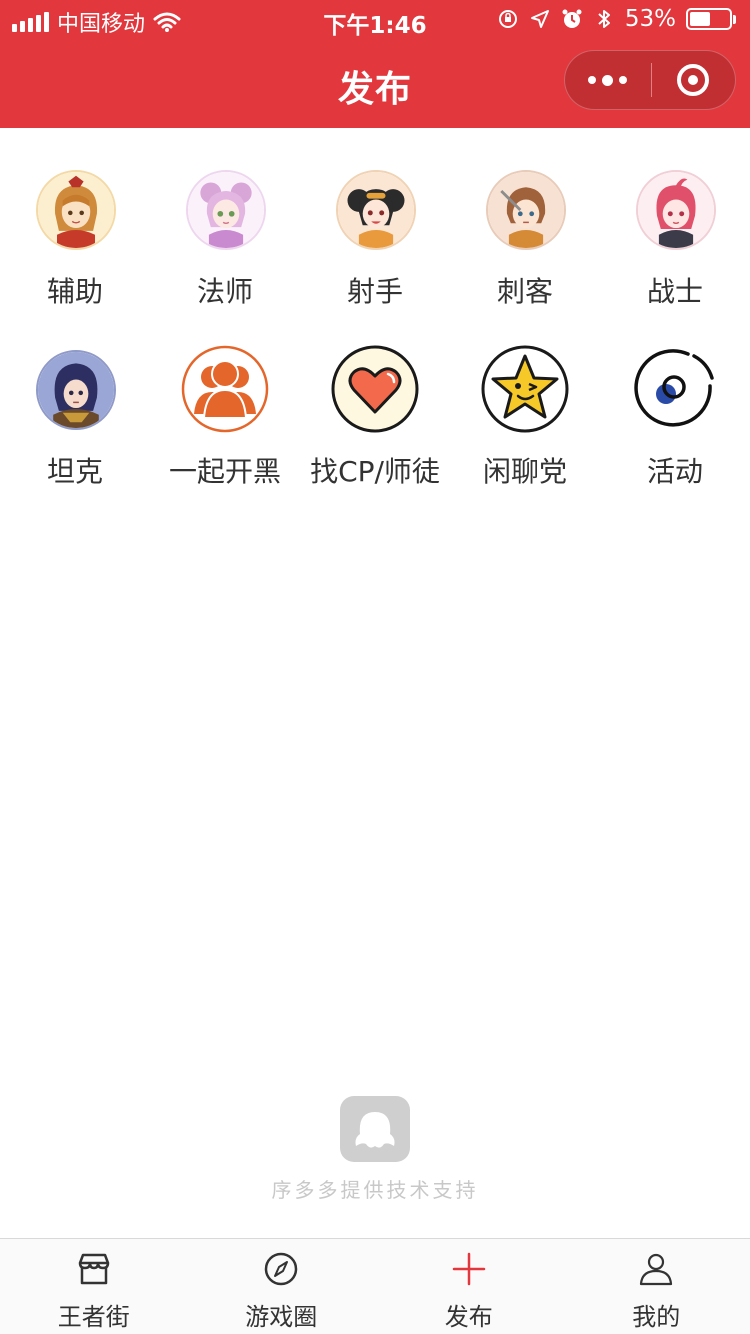 This screenshot has height=1334, width=750. What do you see at coordinates (76, 390) in the screenshot?
I see `tank-hero-avatar` at bounding box center [76, 390].